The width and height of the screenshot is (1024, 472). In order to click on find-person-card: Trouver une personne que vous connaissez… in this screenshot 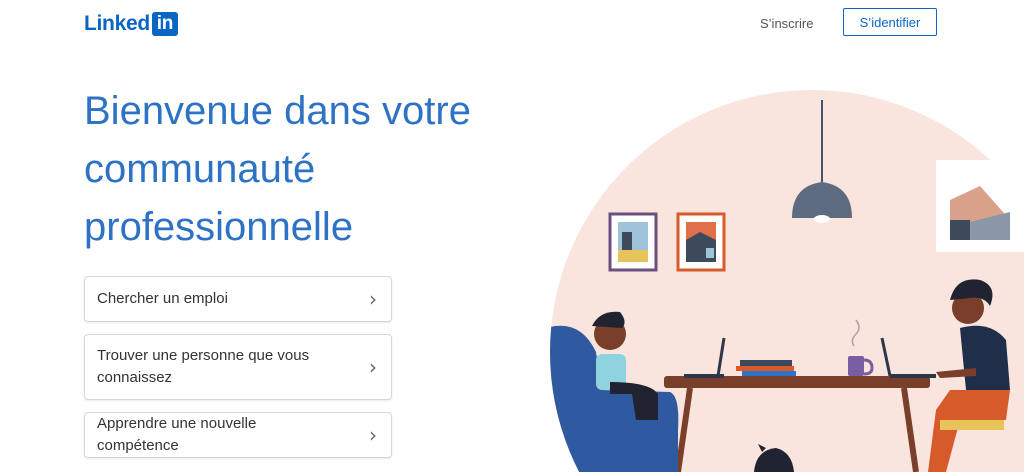, I will do `click(238, 367)`.